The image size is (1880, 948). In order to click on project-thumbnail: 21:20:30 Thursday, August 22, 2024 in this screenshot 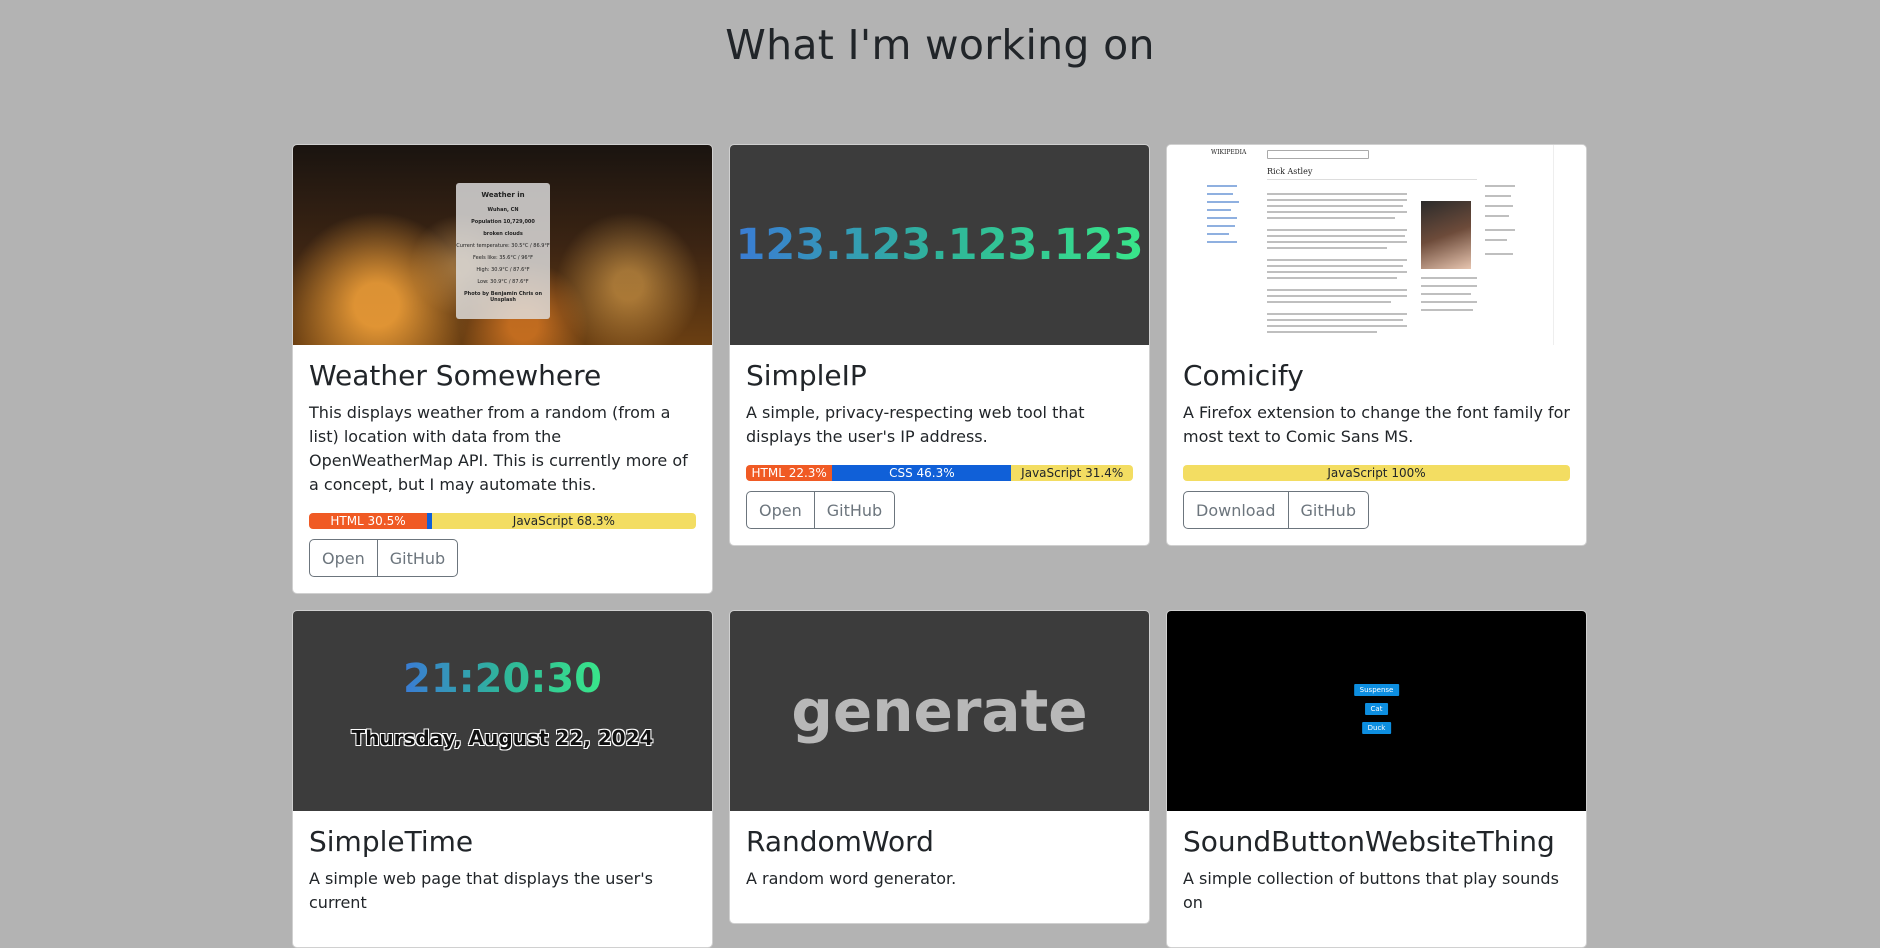, I will do `click(502, 711)`.